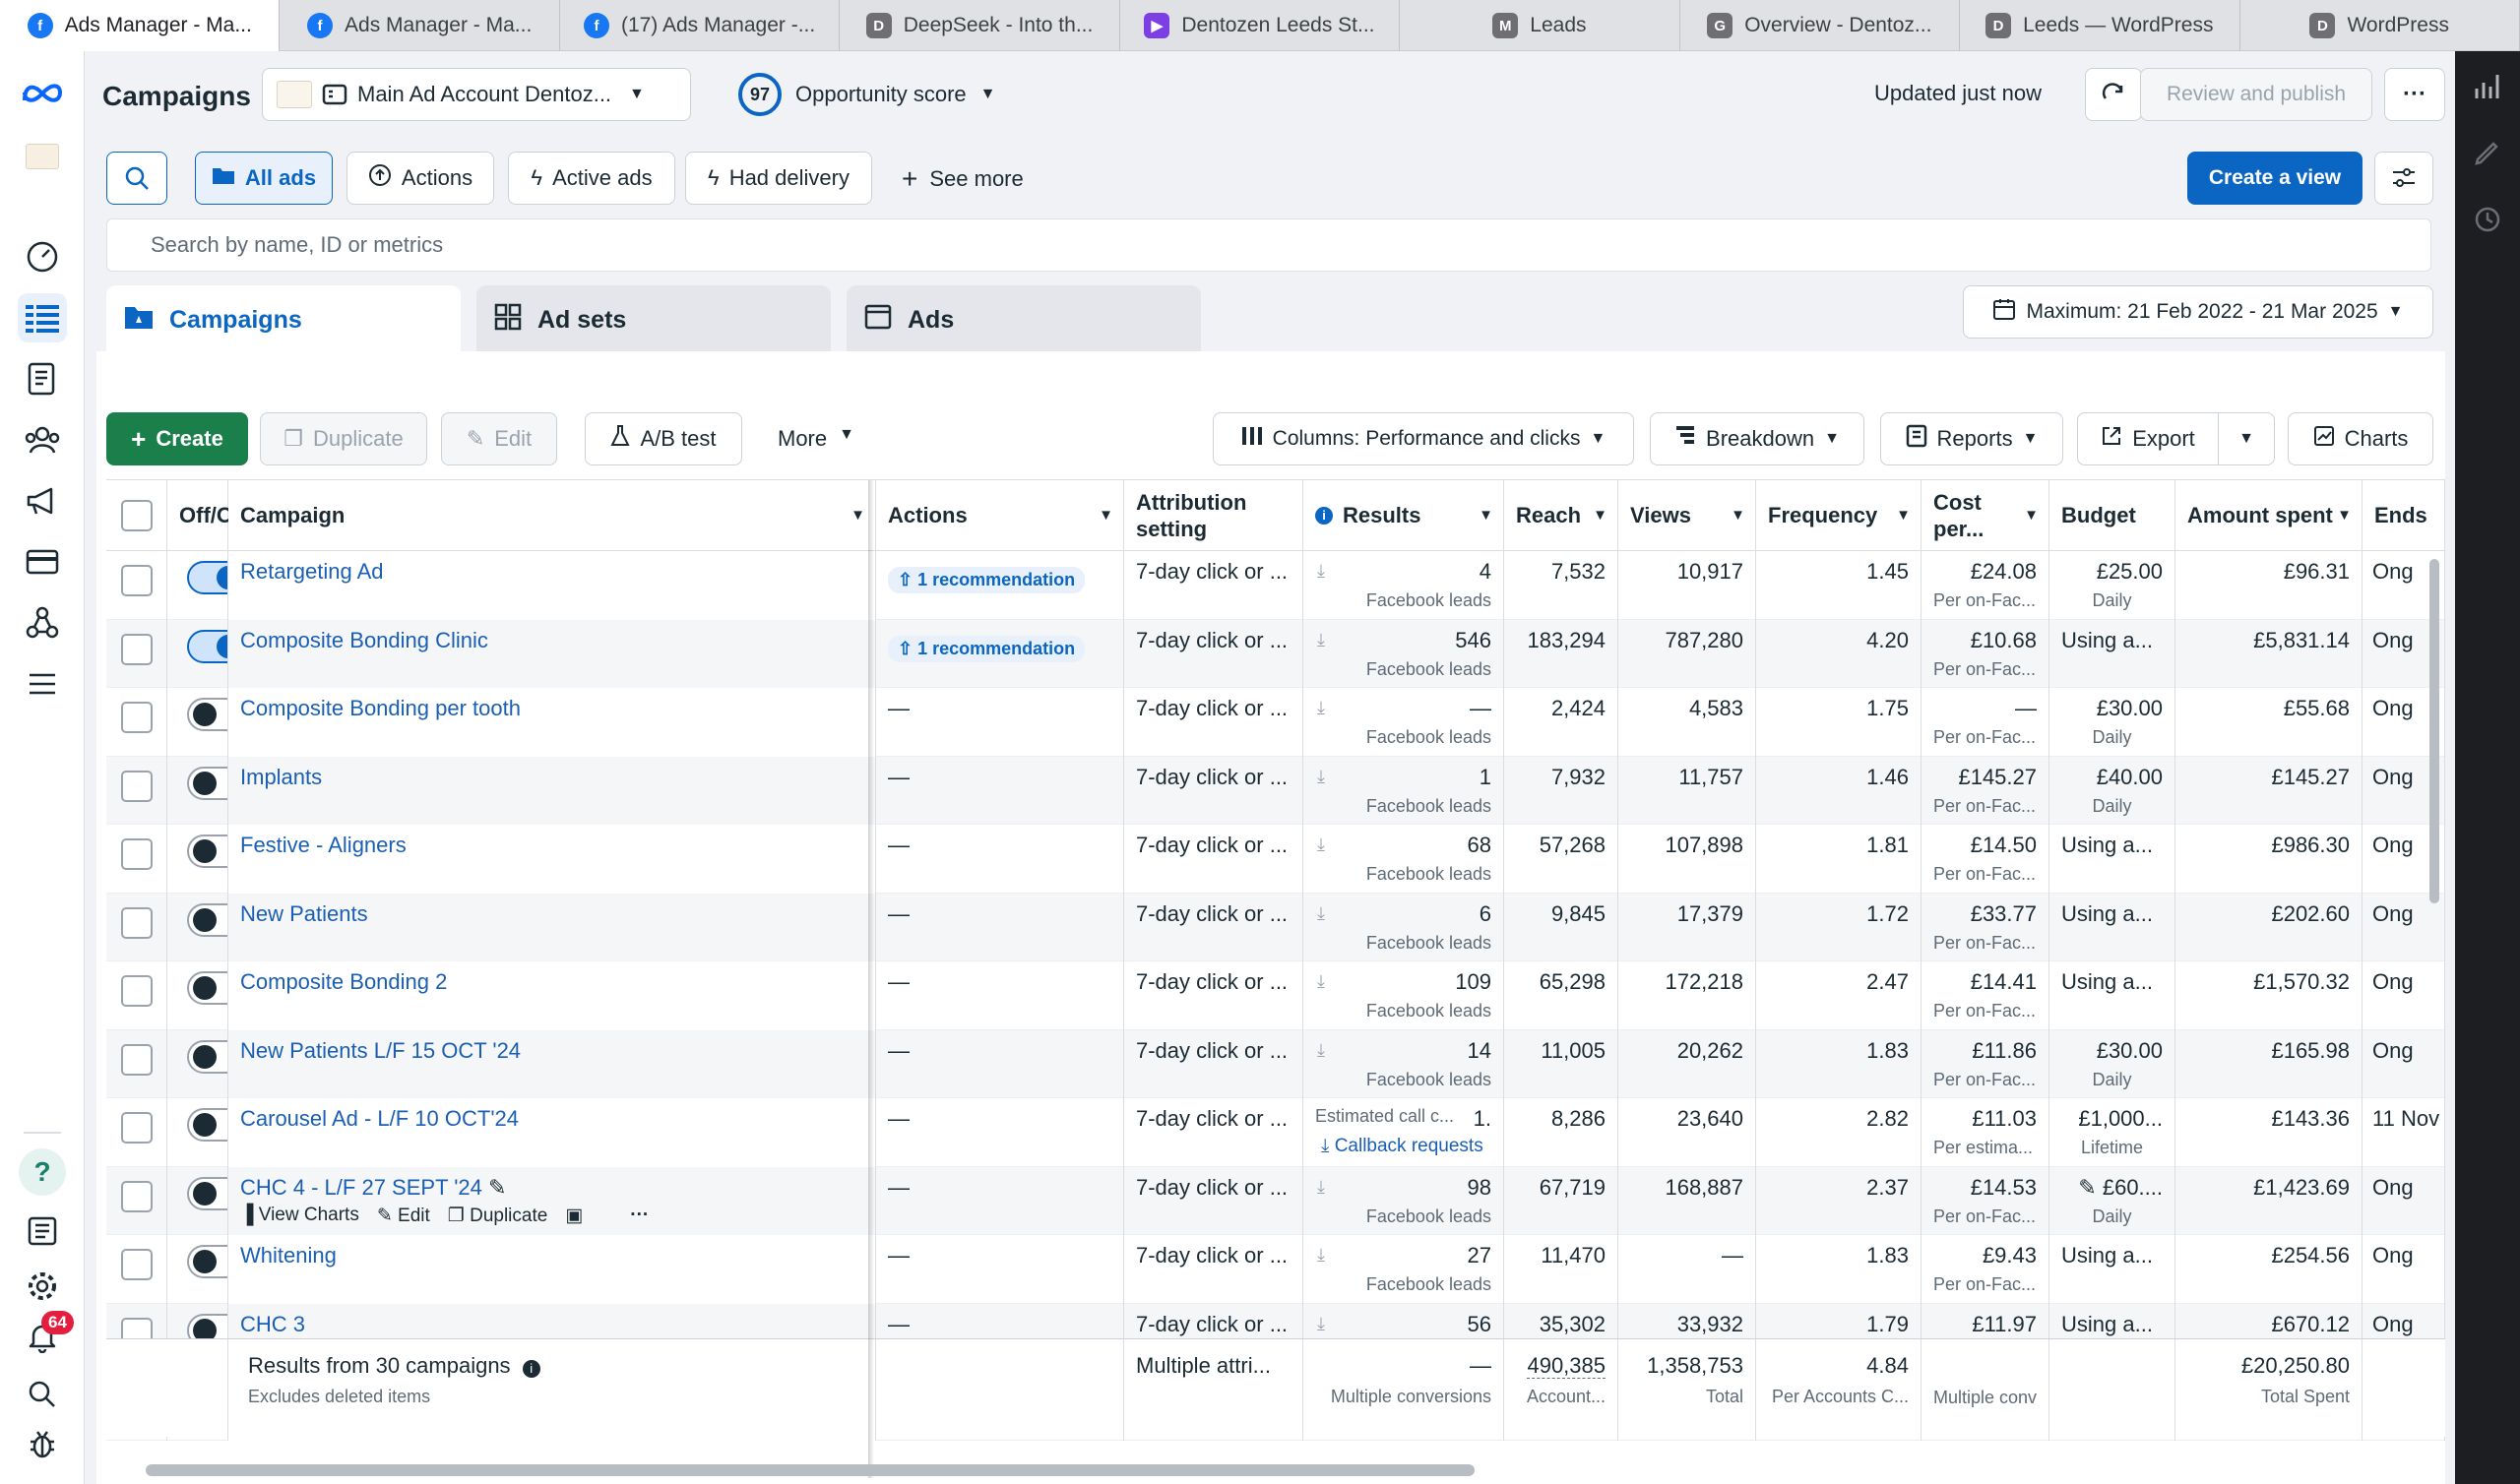 The height and width of the screenshot is (1484, 2520). Describe the element at coordinates (361, 1187) in the screenshot. I see `campaign-name-link: CHC 4 - L/F 27 SEPT '24` at that location.